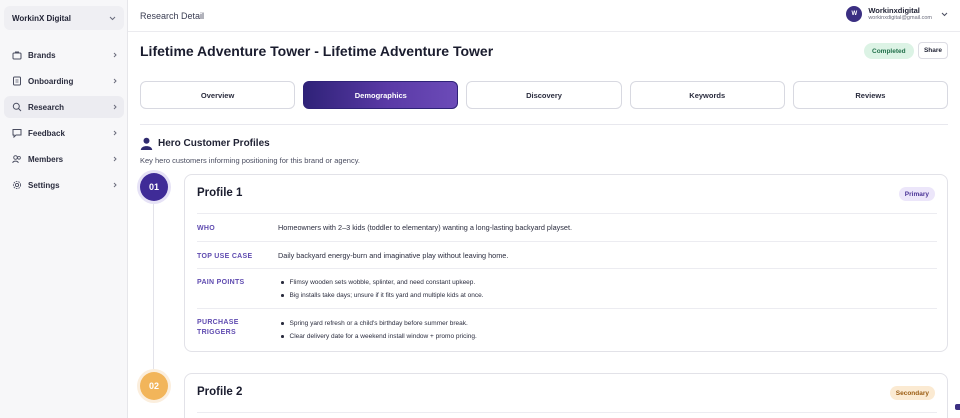 The height and width of the screenshot is (418, 960). I want to click on users-icon, so click(17, 159).